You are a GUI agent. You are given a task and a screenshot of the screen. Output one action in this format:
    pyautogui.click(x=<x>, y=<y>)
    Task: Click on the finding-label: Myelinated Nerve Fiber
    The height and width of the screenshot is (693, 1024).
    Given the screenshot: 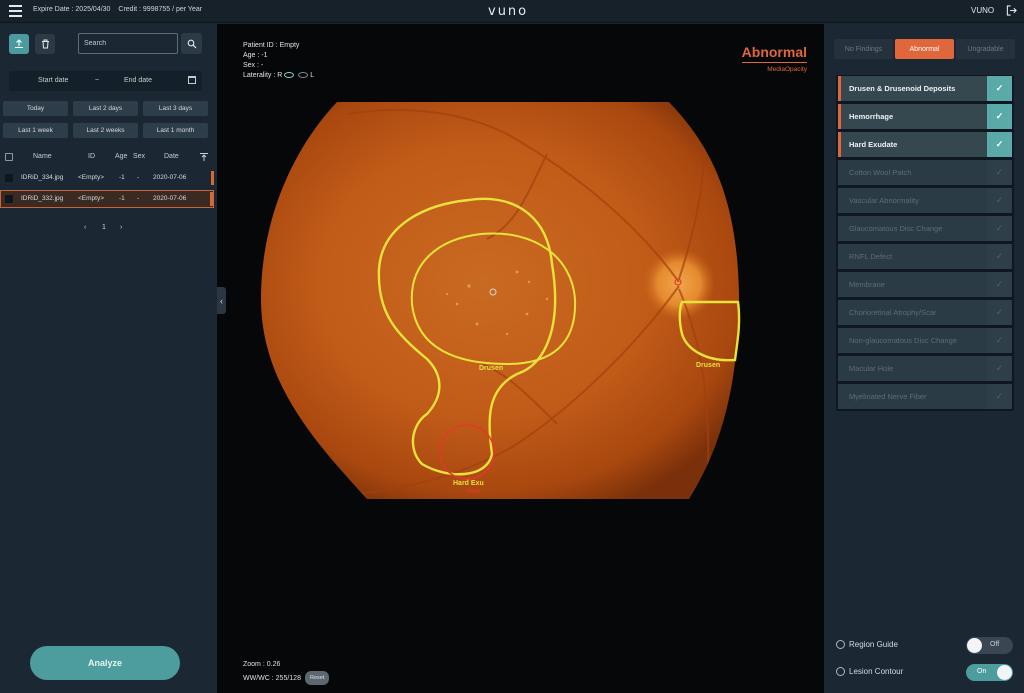 What is the action you would take?
    pyautogui.click(x=888, y=396)
    